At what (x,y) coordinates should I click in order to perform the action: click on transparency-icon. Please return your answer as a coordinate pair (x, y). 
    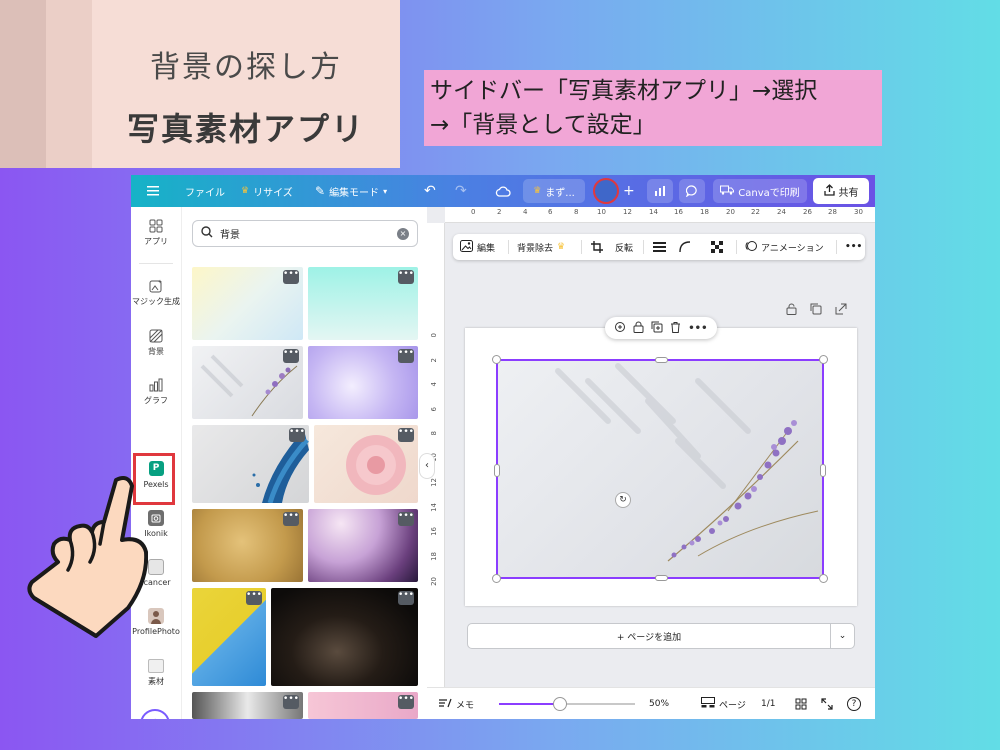
    Looking at the image, I should click on (717, 247).